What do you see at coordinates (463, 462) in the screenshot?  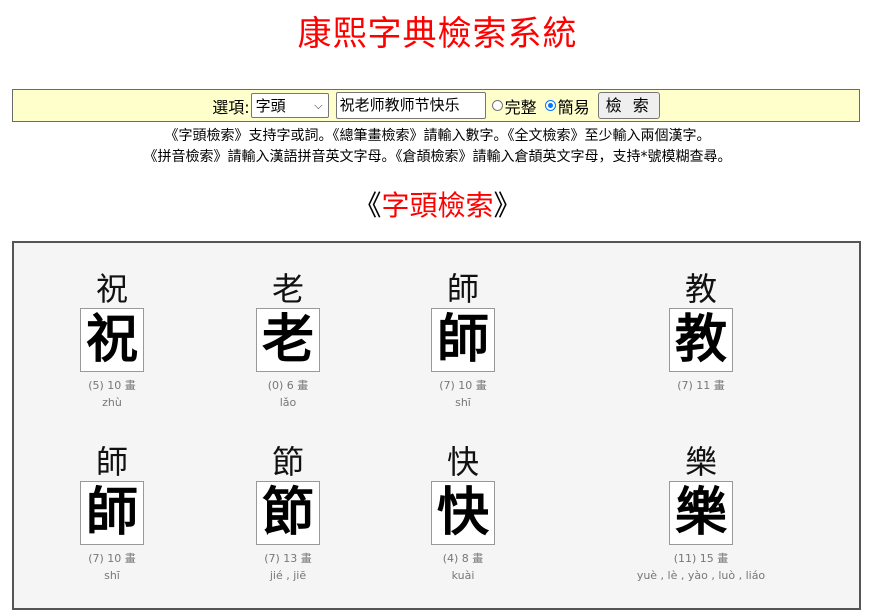 I see `result-char-label: 快` at bounding box center [463, 462].